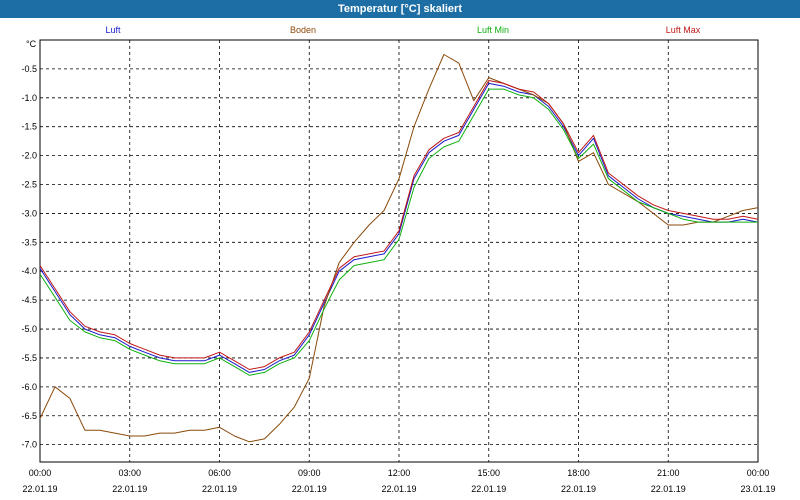  Describe the element at coordinates (29, 300) in the screenshot. I see `y-tick-label: -4.5` at that location.